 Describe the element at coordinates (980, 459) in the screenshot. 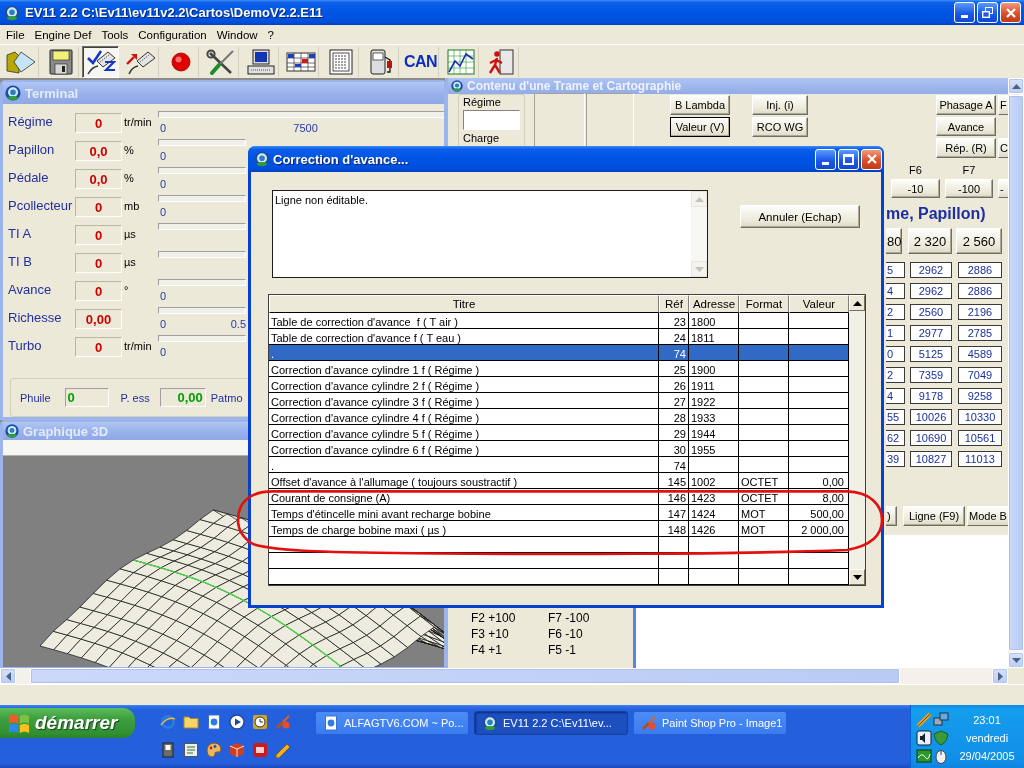

I see `table-cell: 11013` at that location.